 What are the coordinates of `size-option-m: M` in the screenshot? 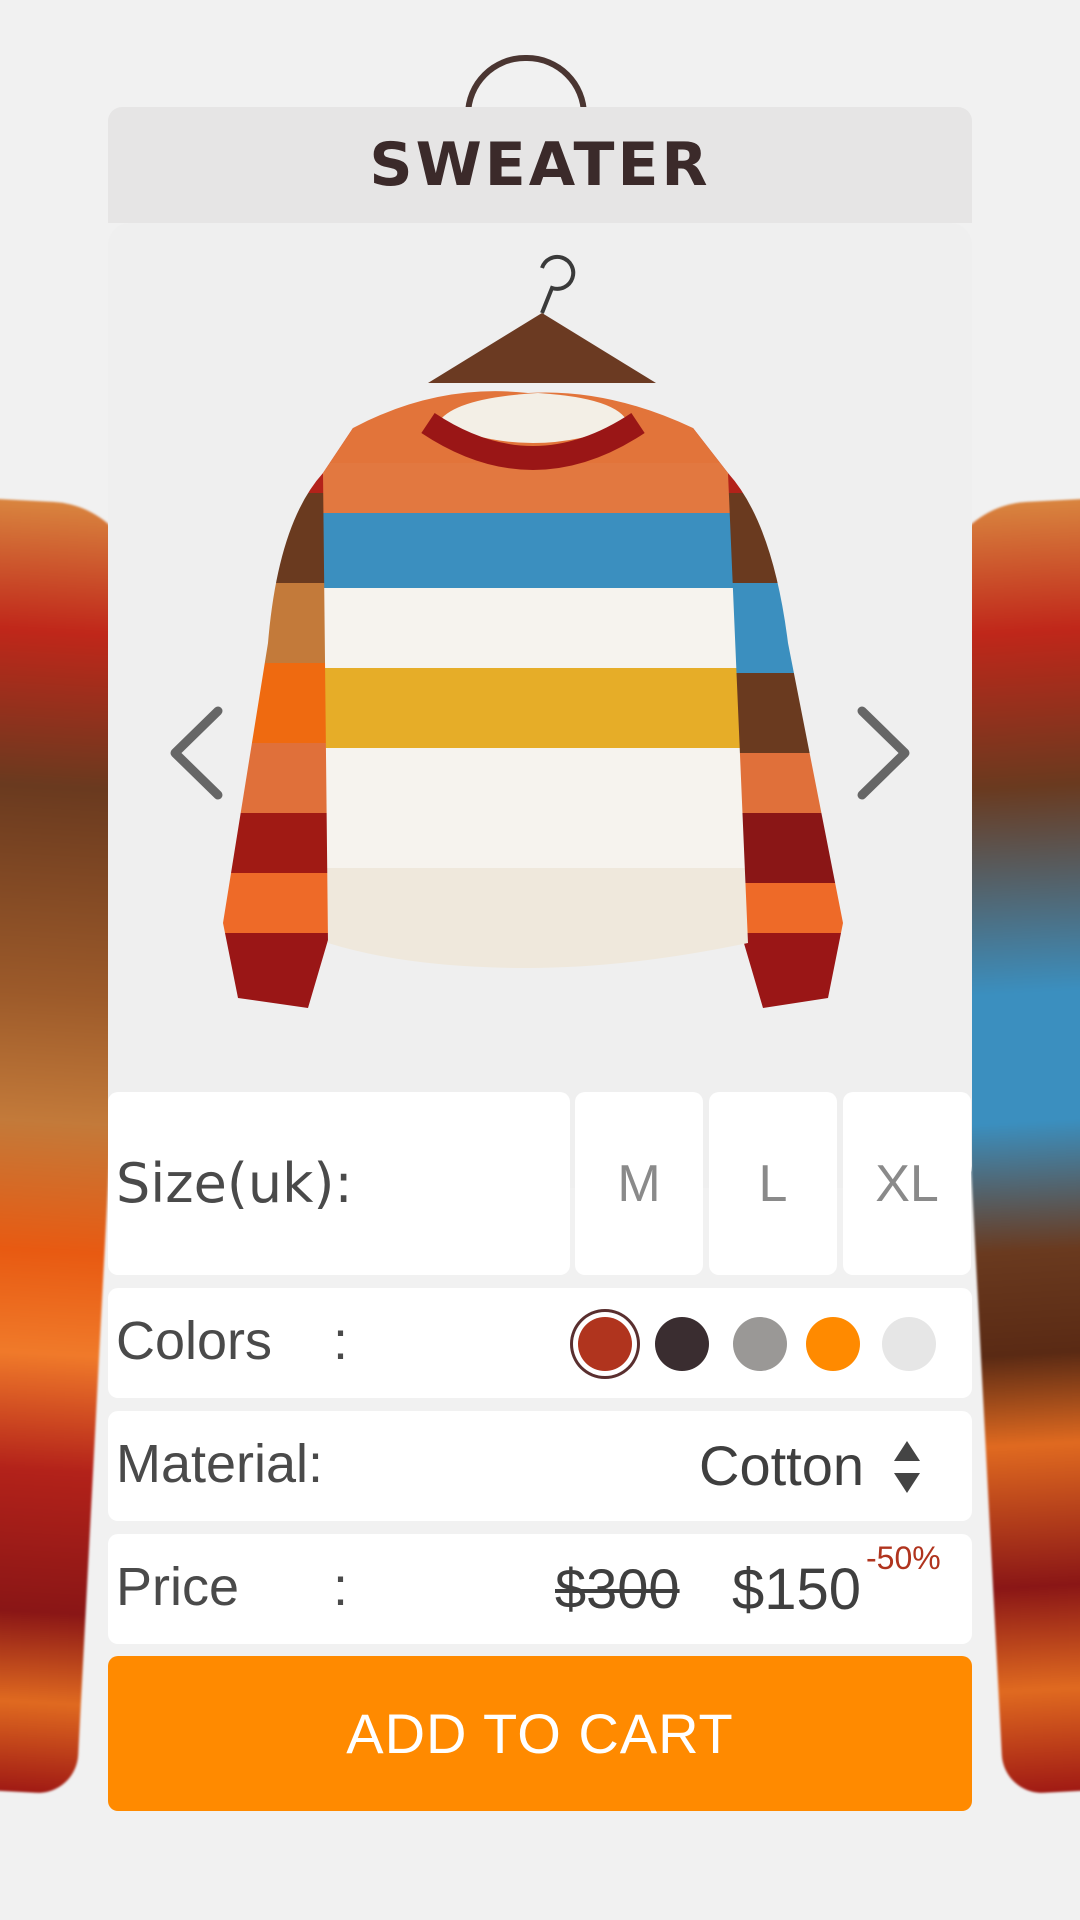 It's located at (639, 1183).